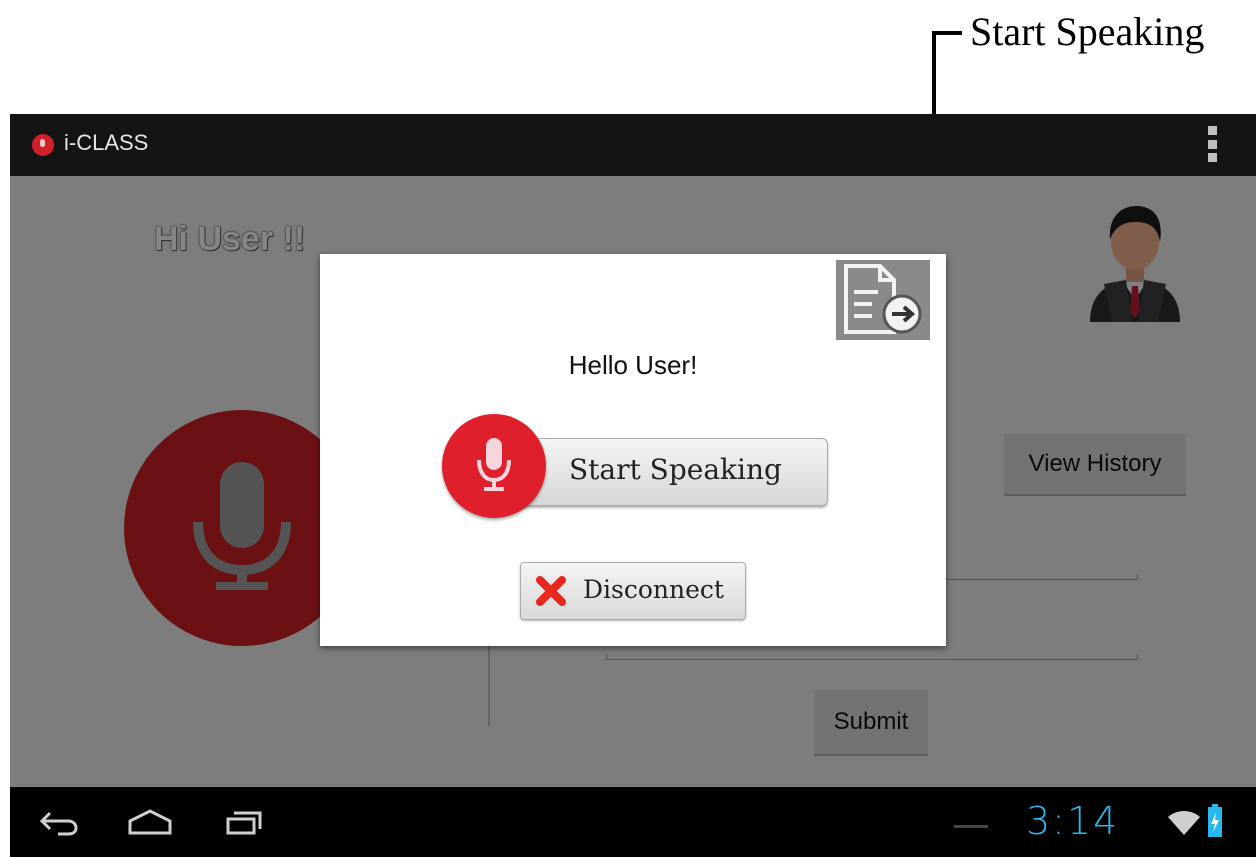 The image size is (1260, 857). Describe the element at coordinates (633, 145) in the screenshot. I see `action-bar: i-CLASS` at that location.